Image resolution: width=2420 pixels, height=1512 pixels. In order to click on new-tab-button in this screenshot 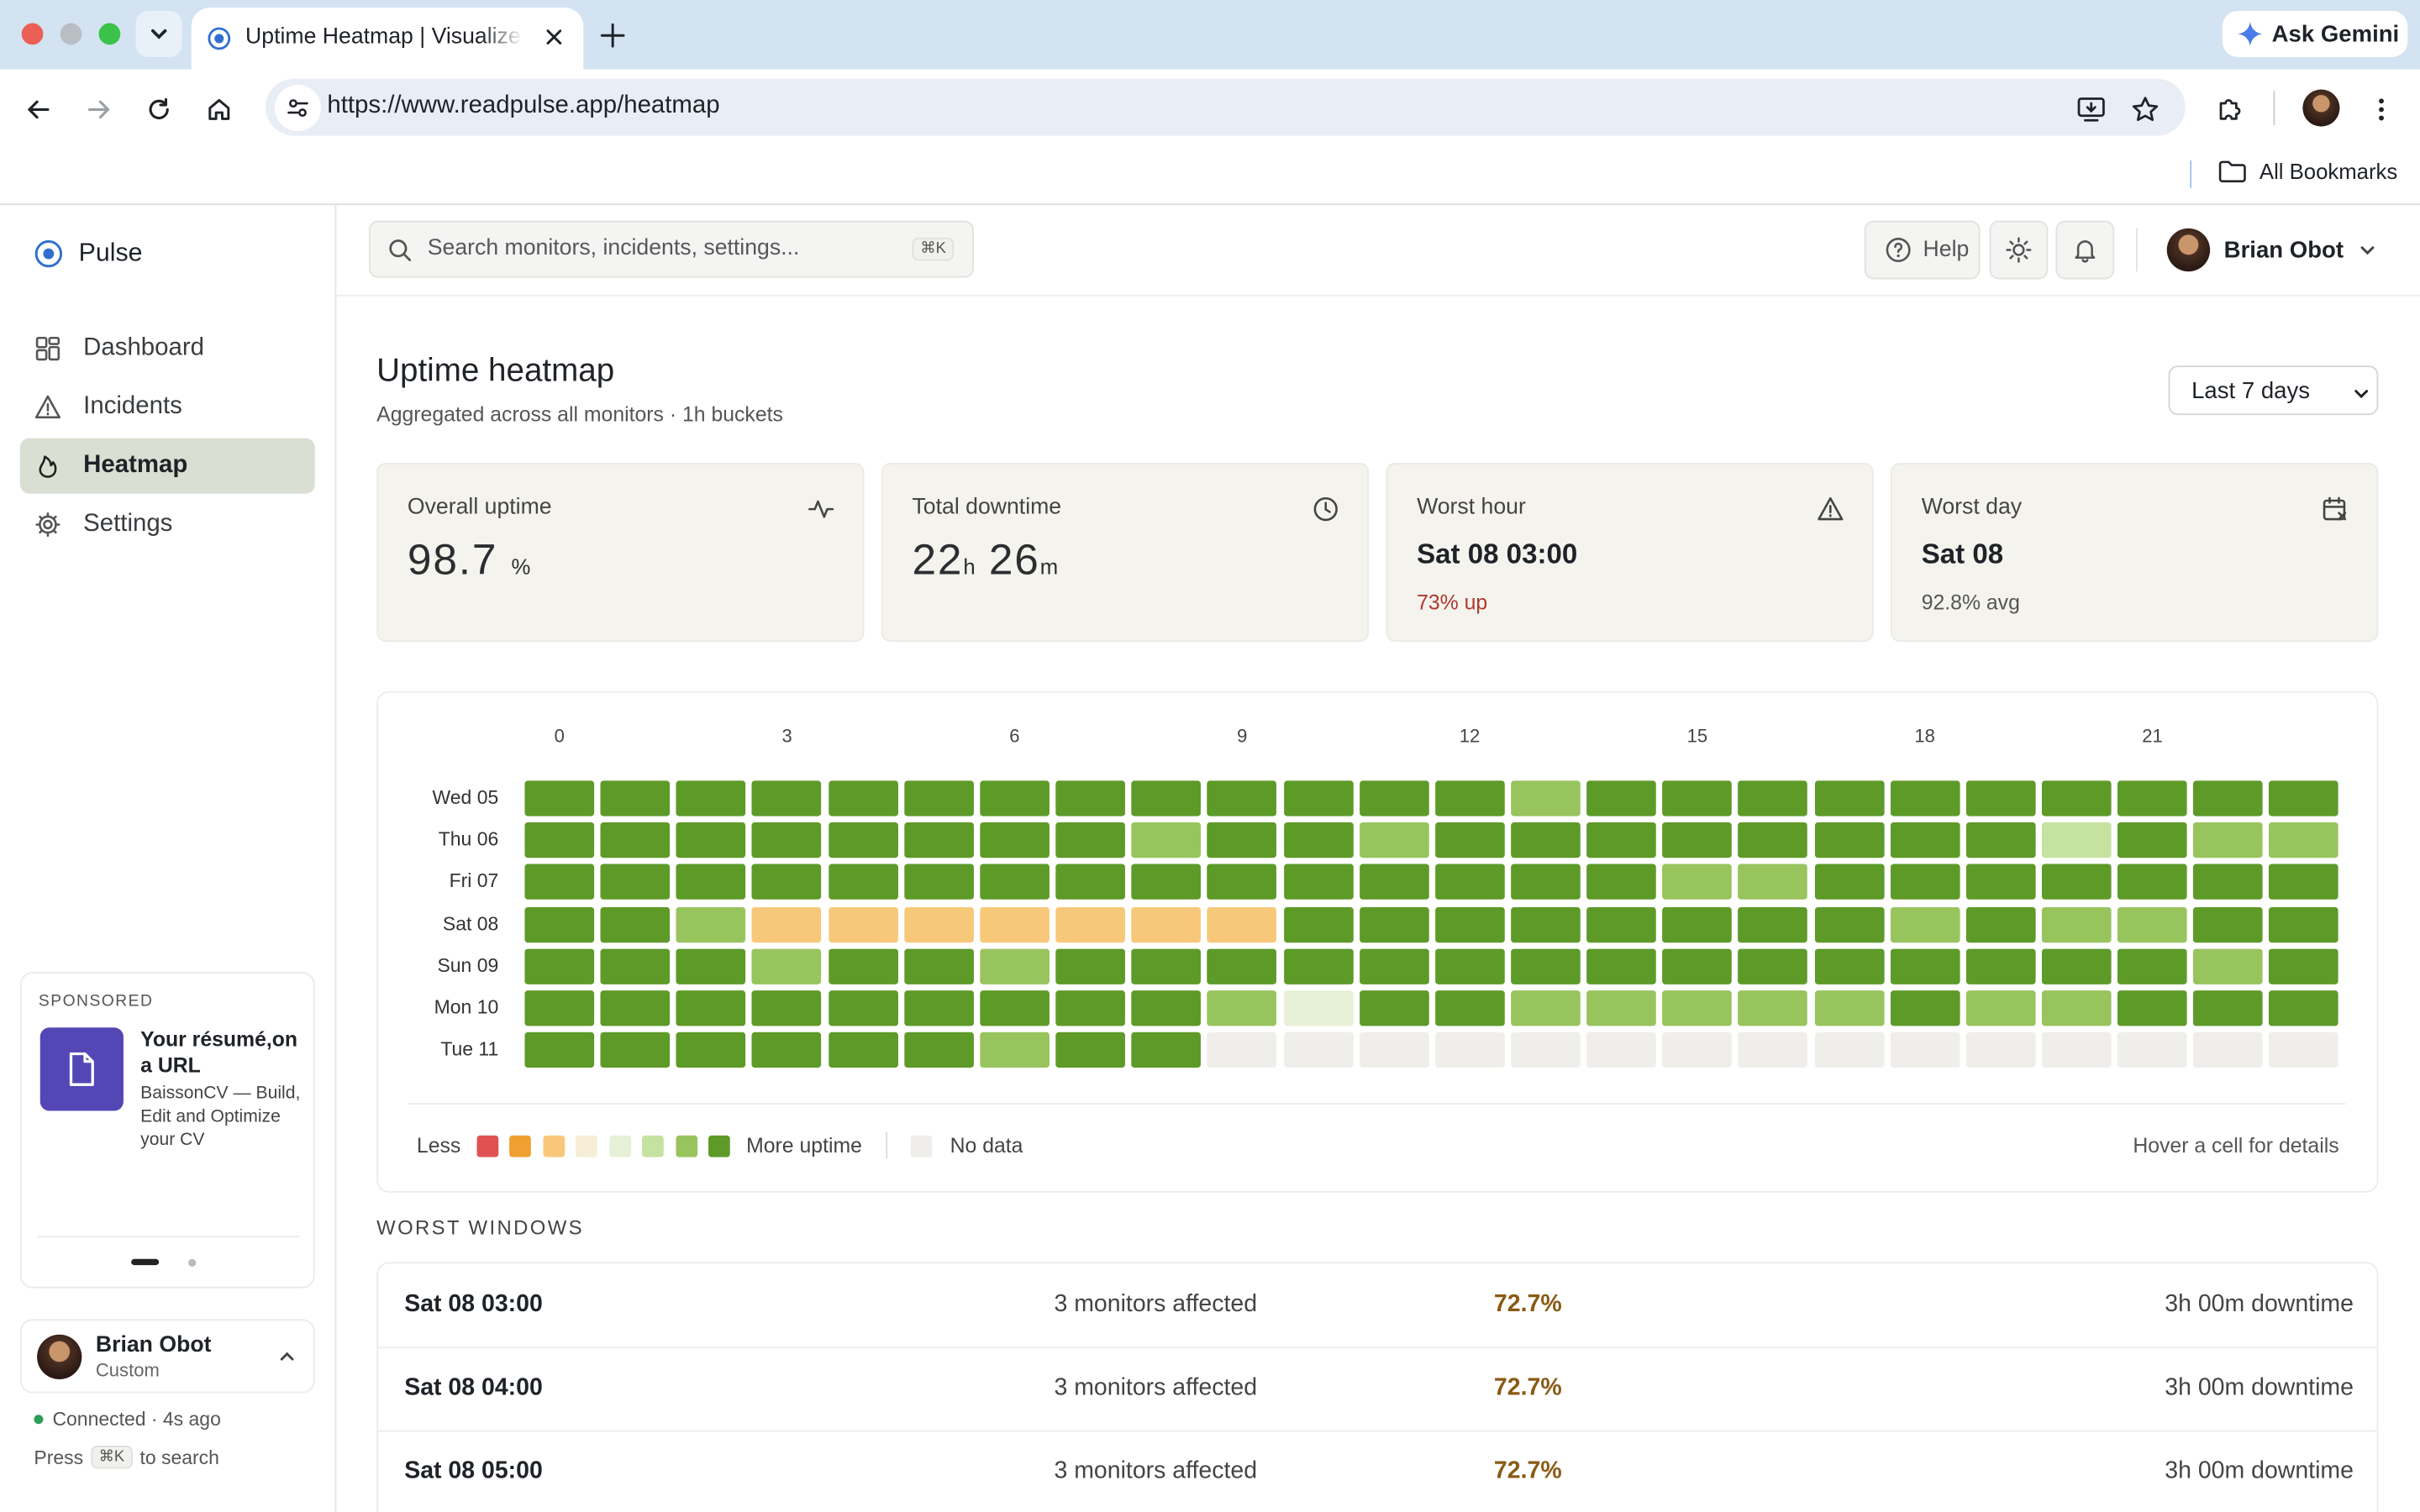, I will do `click(613, 35)`.